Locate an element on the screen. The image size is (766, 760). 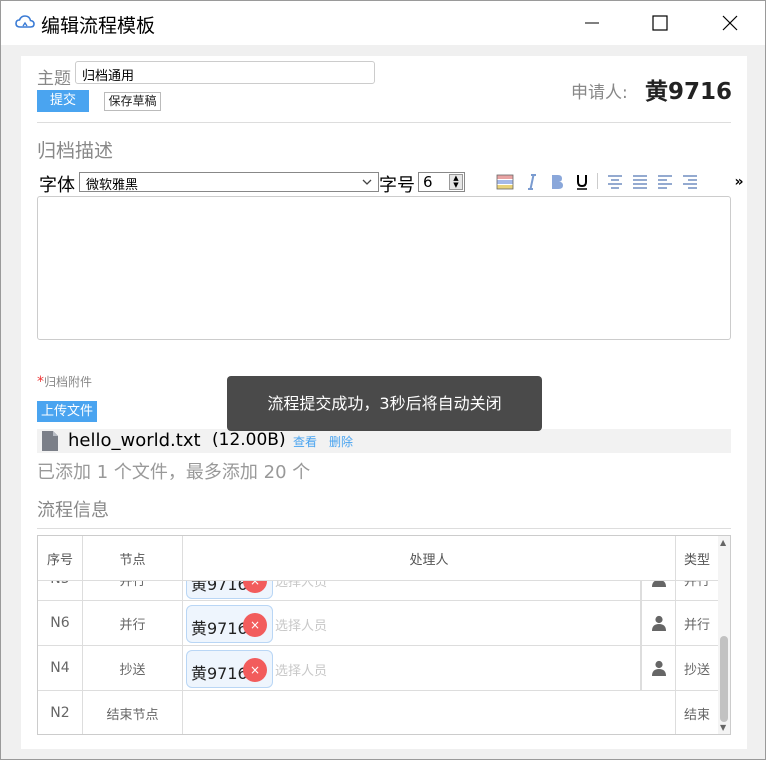
close-icon is located at coordinates (730, 23).